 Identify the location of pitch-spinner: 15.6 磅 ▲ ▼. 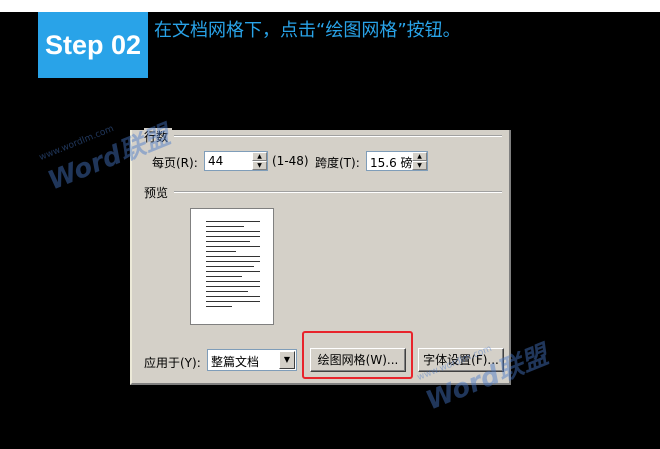
(397, 161).